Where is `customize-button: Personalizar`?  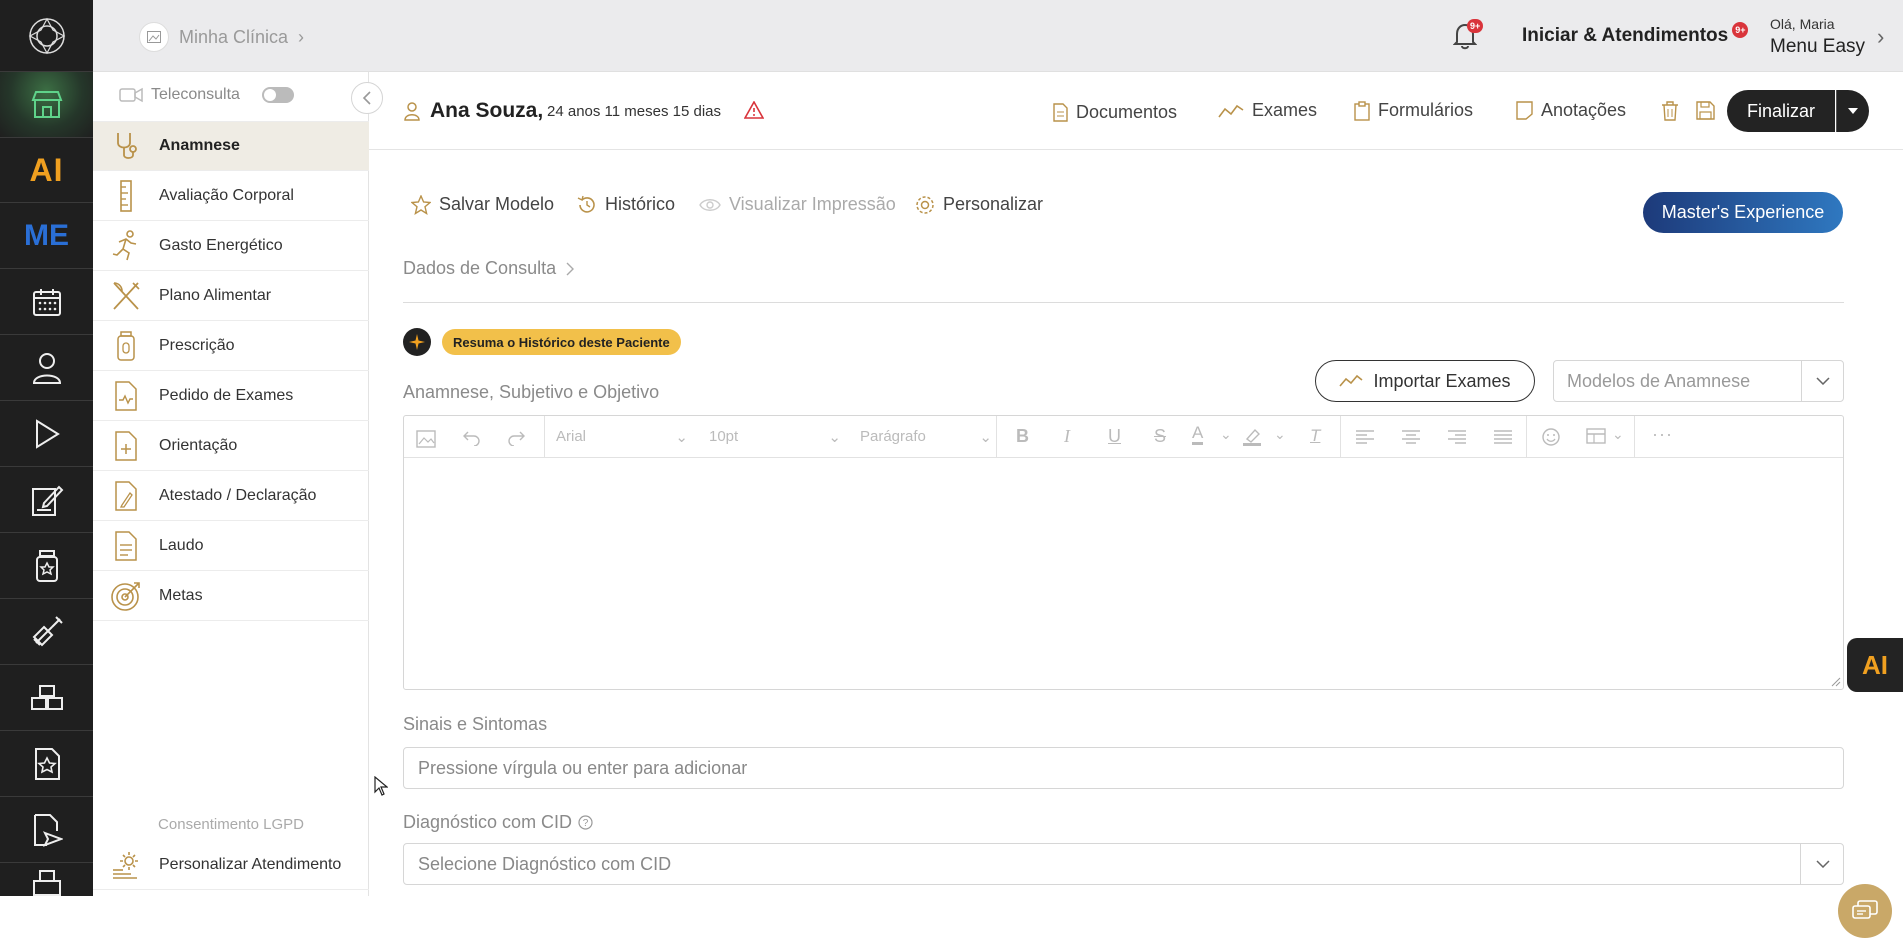
customize-button: Personalizar is located at coordinates (979, 204).